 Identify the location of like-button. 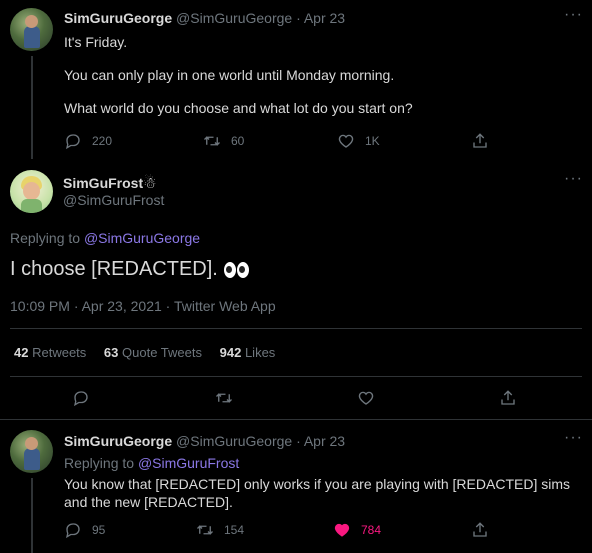
(366, 398).